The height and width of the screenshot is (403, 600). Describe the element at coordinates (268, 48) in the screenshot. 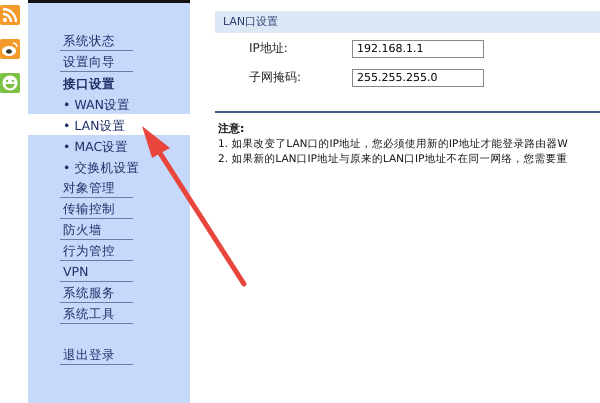

I see `field-label: IP地址:` at that location.